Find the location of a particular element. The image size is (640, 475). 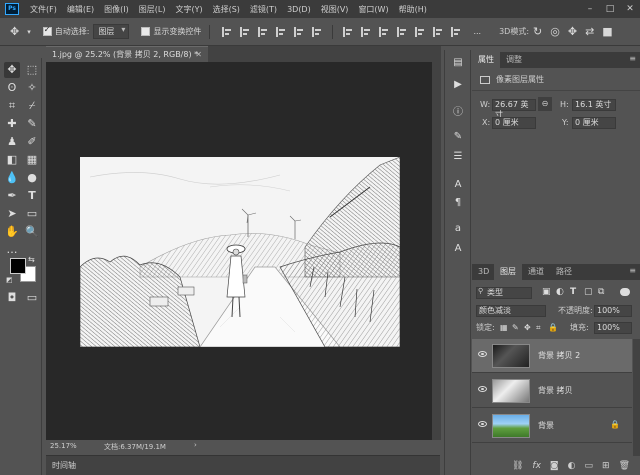

lock-image-icon: ✎ is located at coordinates (515, 327).